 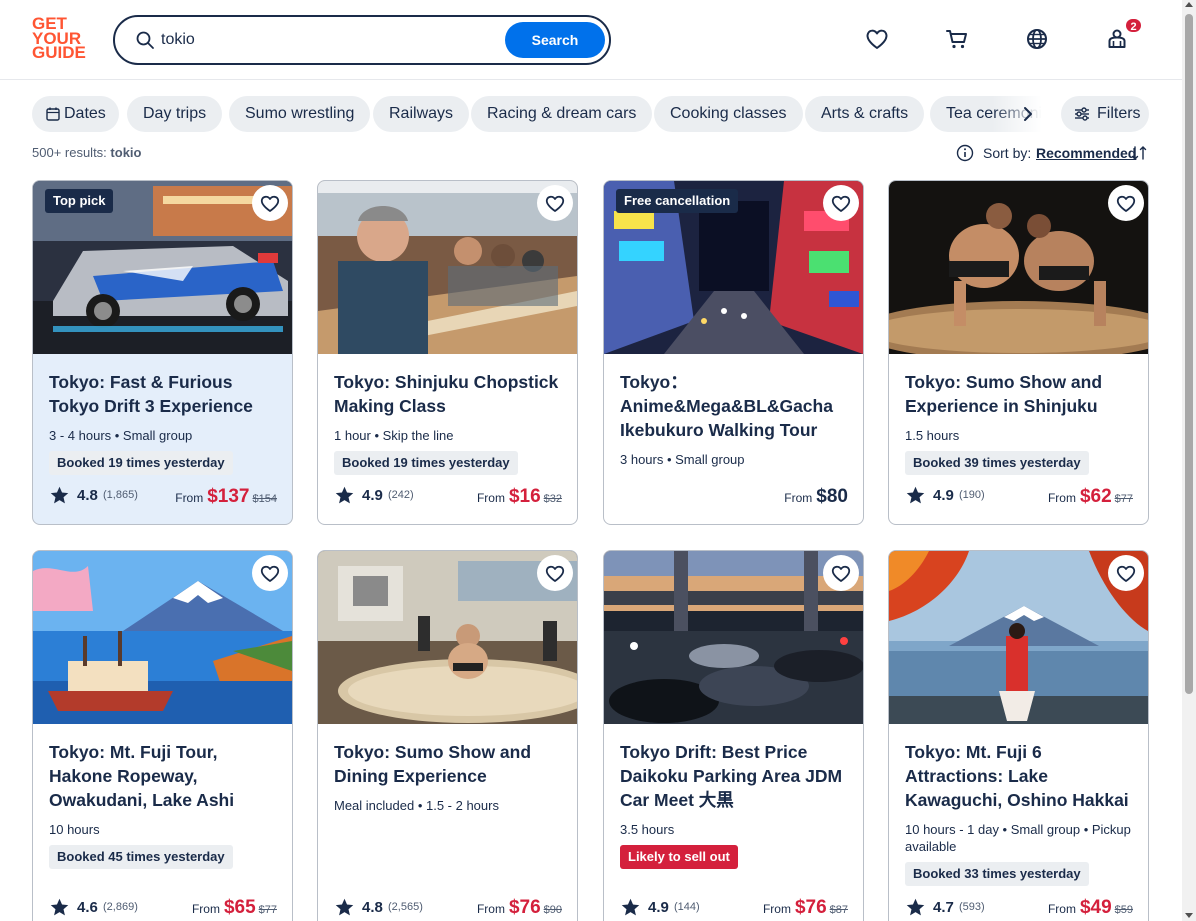 I want to click on review-count: (2,565), so click(x=405, y=907).